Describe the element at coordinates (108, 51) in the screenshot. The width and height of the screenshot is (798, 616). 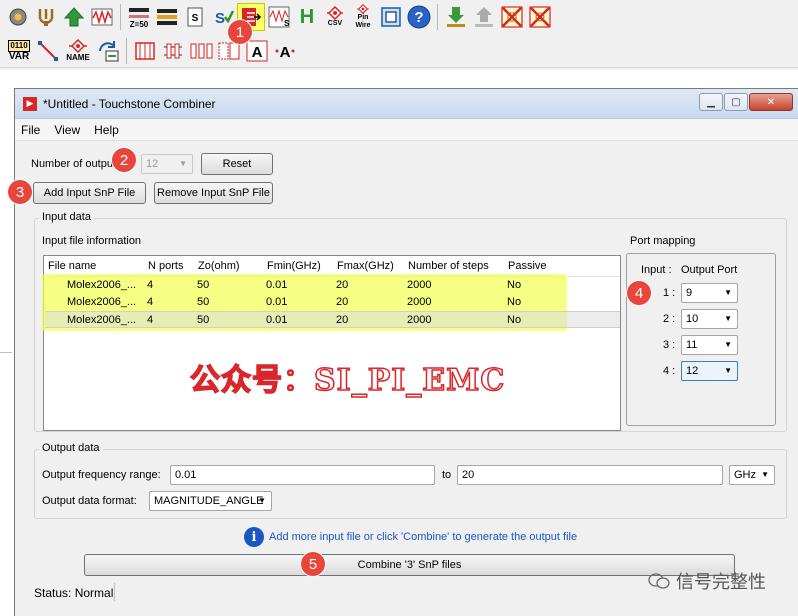
I see `refresh-icon` at that location.